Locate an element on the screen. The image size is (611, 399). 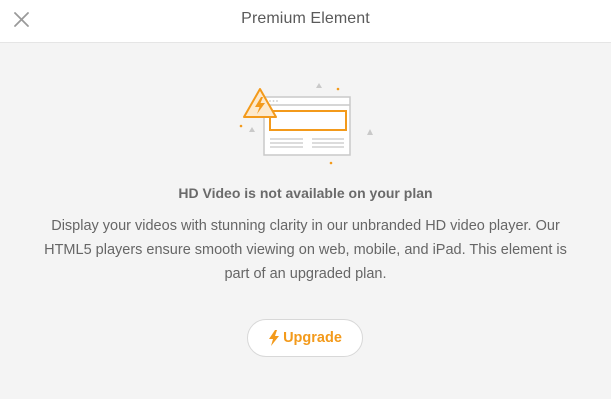
unavailable-heading: HD Video is not available on your plan is located at coordinates (305, 193).